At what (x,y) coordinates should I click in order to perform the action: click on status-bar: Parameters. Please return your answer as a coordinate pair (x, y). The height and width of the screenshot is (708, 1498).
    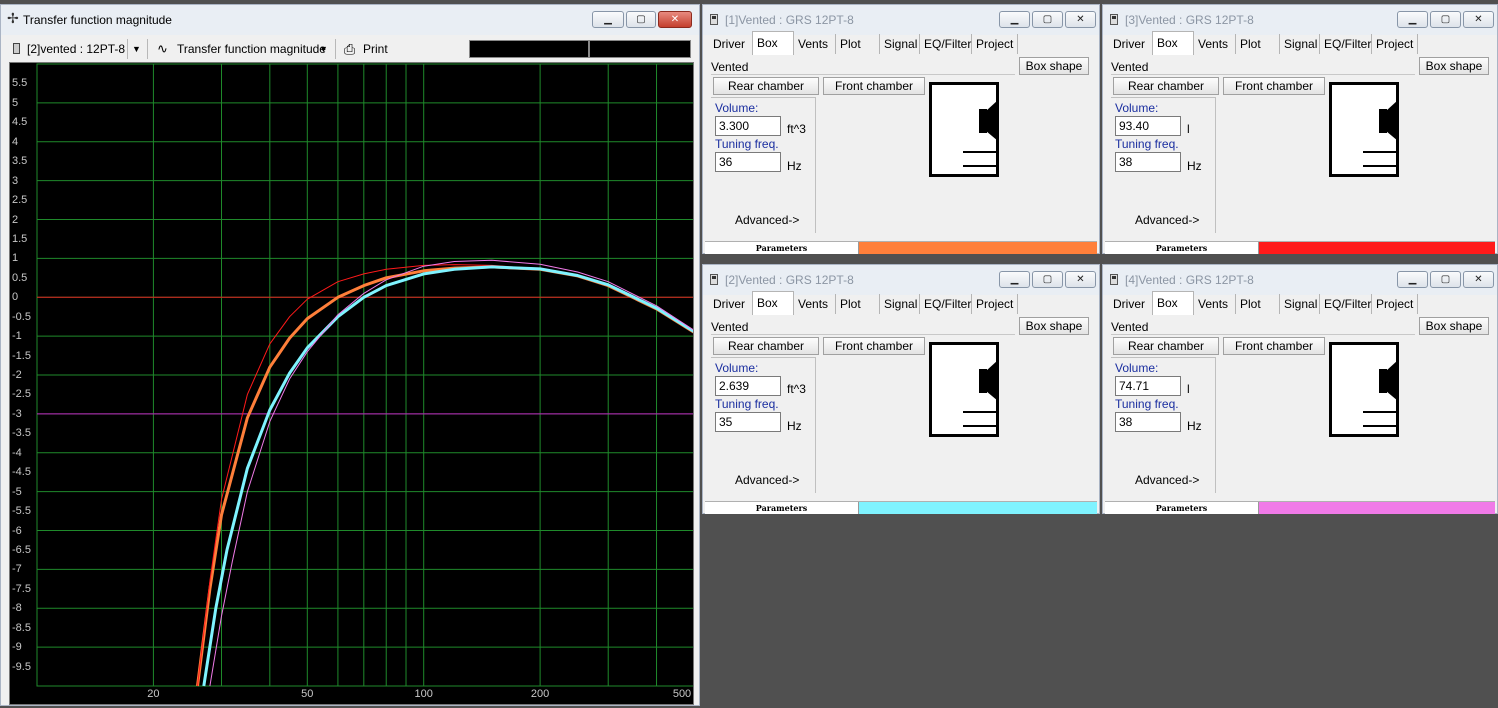
    Looking at the image, I should click on (1300, 507).